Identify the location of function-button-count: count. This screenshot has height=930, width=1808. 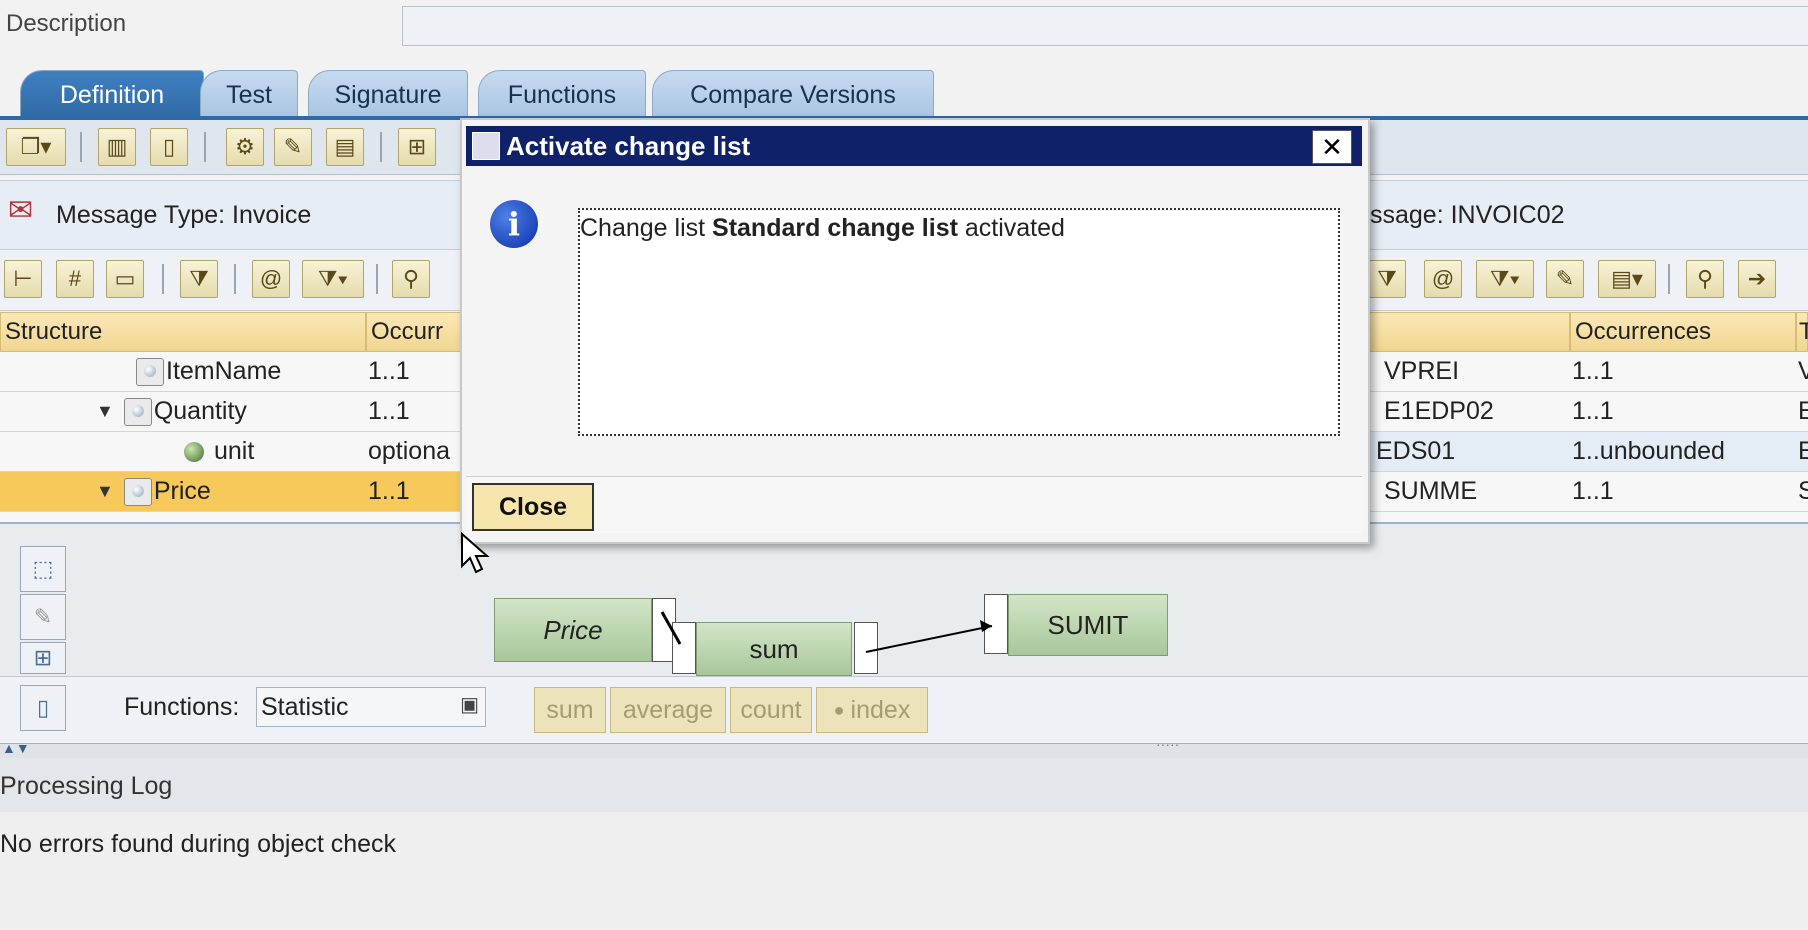
(771, 710).